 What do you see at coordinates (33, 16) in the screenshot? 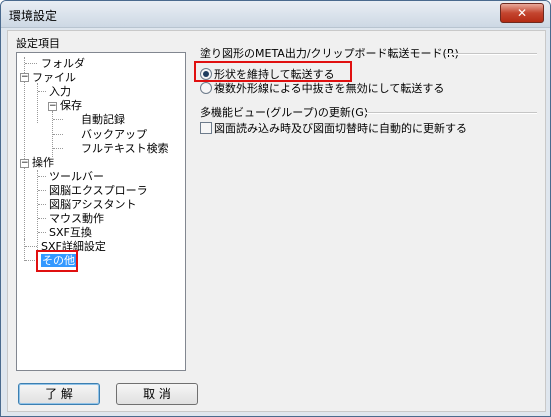
I see `window-title: 環境設定` at bounding box center [33, 16].